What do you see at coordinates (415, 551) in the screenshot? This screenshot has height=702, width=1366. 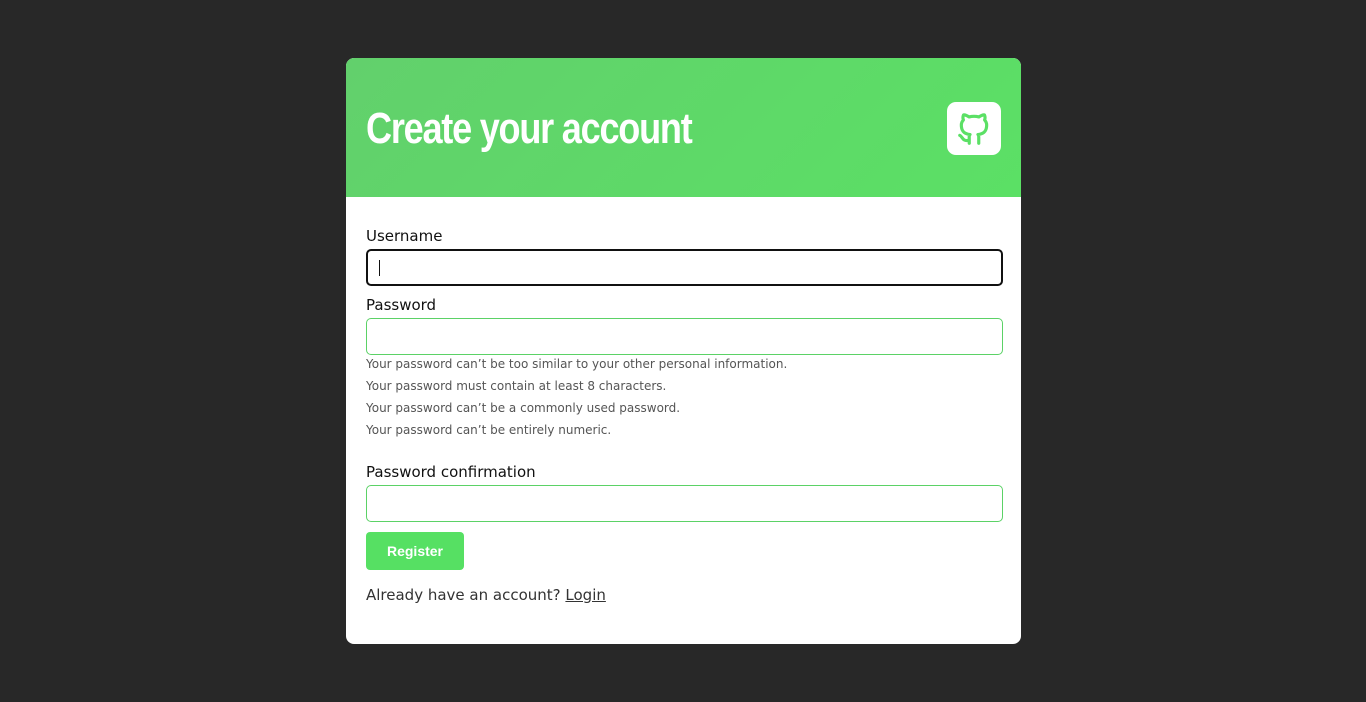 I see `register-button: Register` at bounding box center [415, 551].